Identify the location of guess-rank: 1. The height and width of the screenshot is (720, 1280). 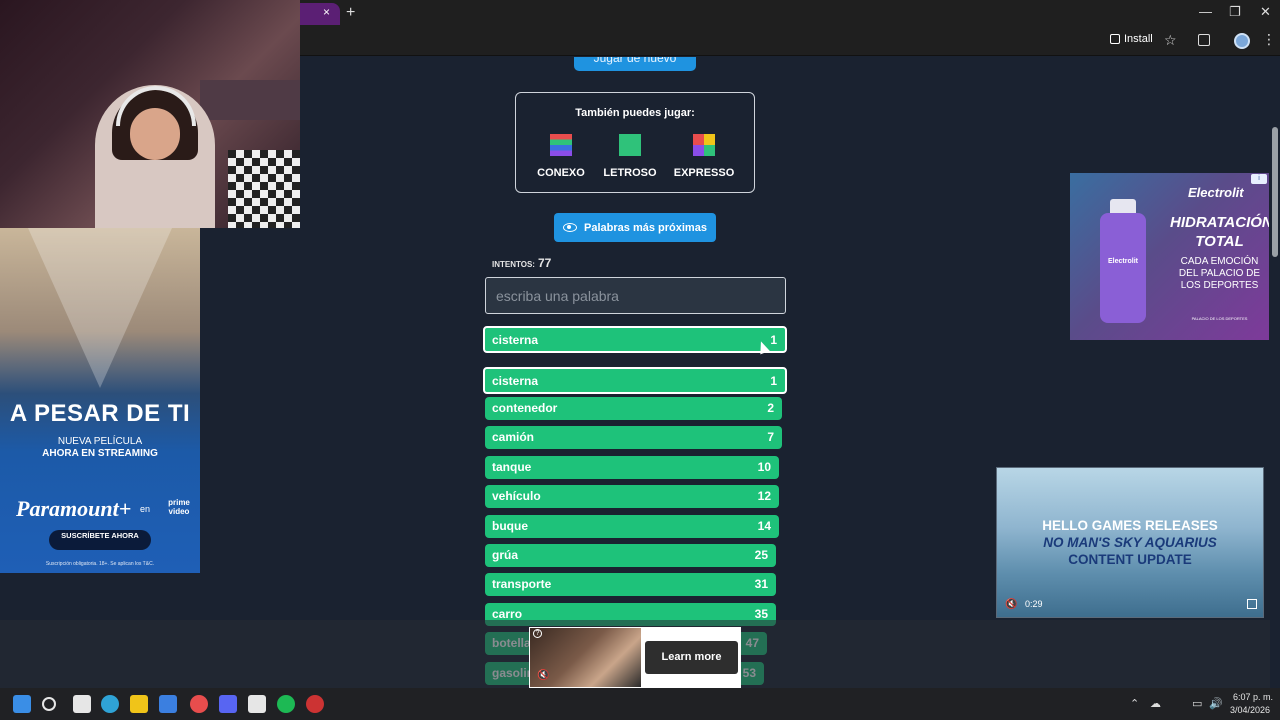
(773, 381).